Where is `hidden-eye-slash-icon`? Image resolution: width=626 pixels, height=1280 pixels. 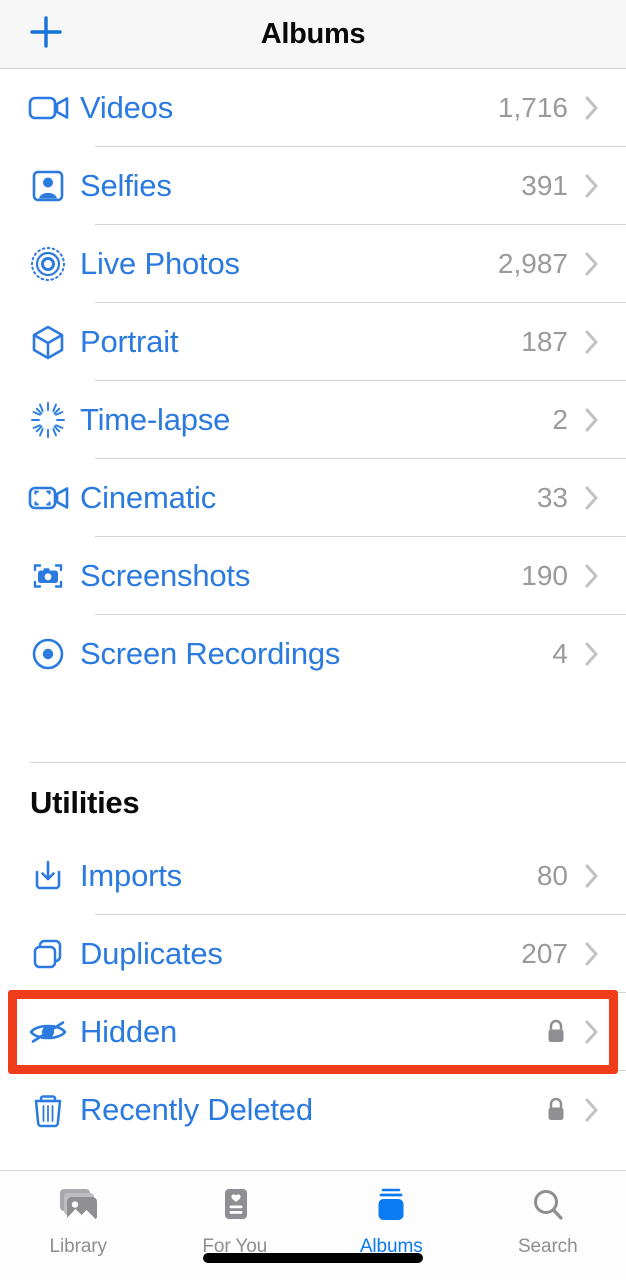 hidden-eye-slash-icon is located at coordinates (52, 1032).